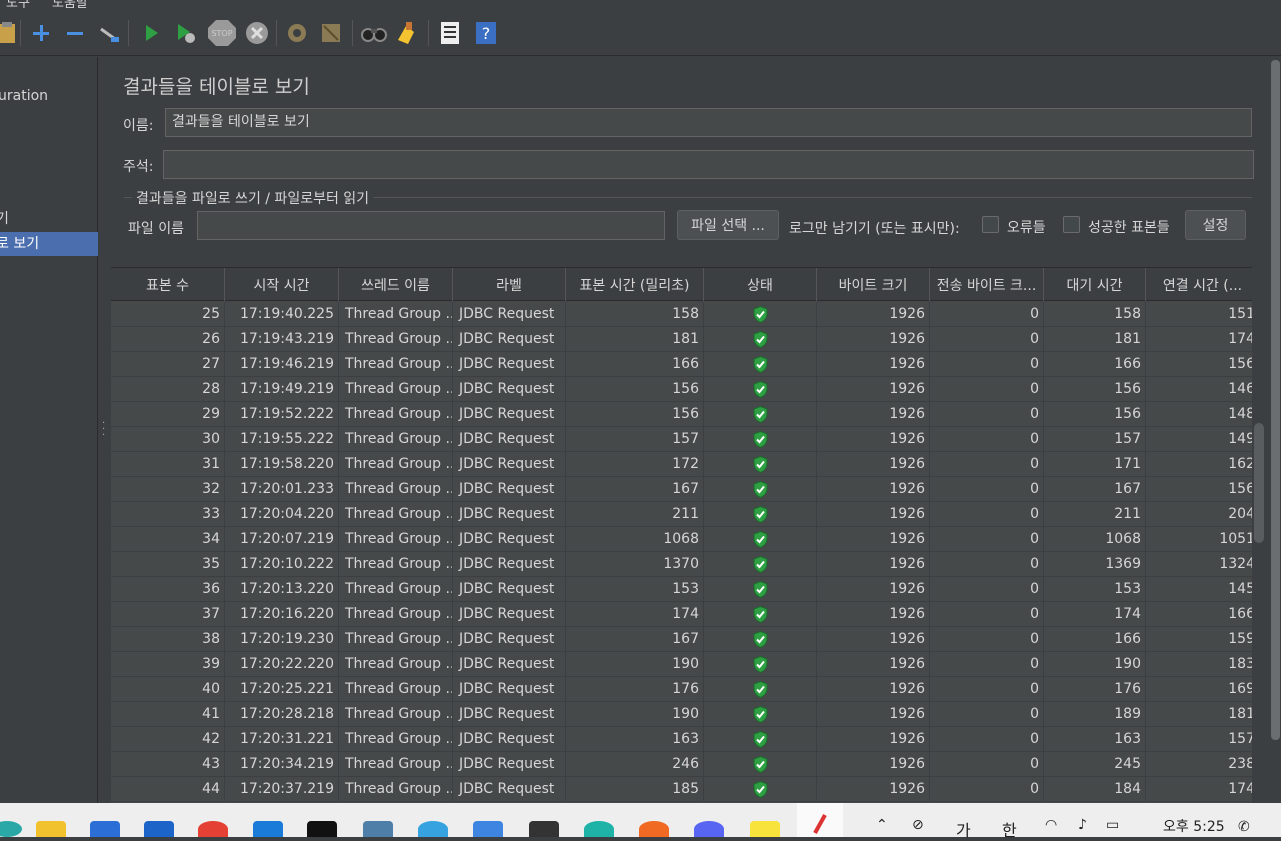 This screenshot has width=1281, height=841. I want to click on clipboard-icon, so click(10, 33).